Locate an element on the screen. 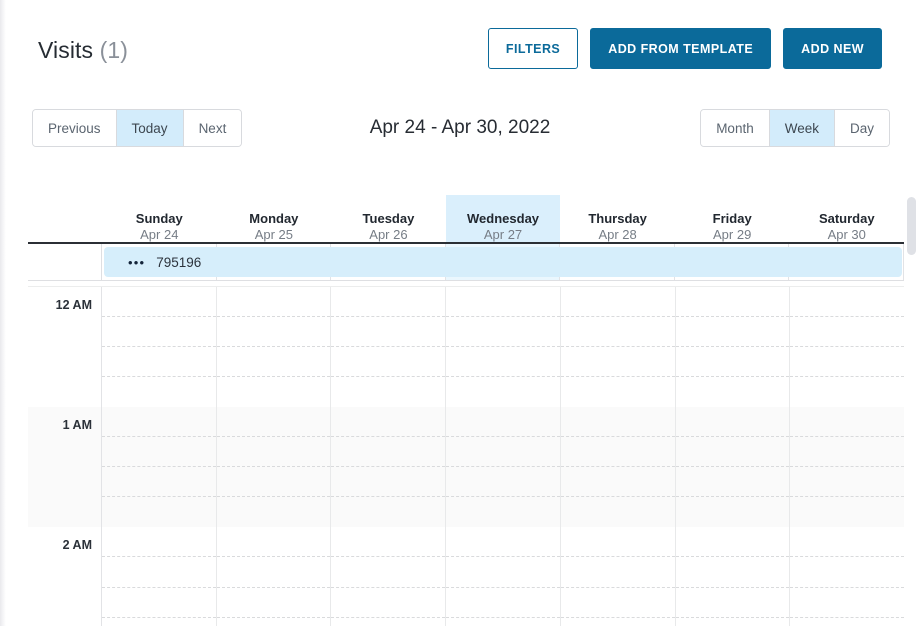  day-header-tuesday: Tuesday Apr 26 is located at coordinates (388, 218).